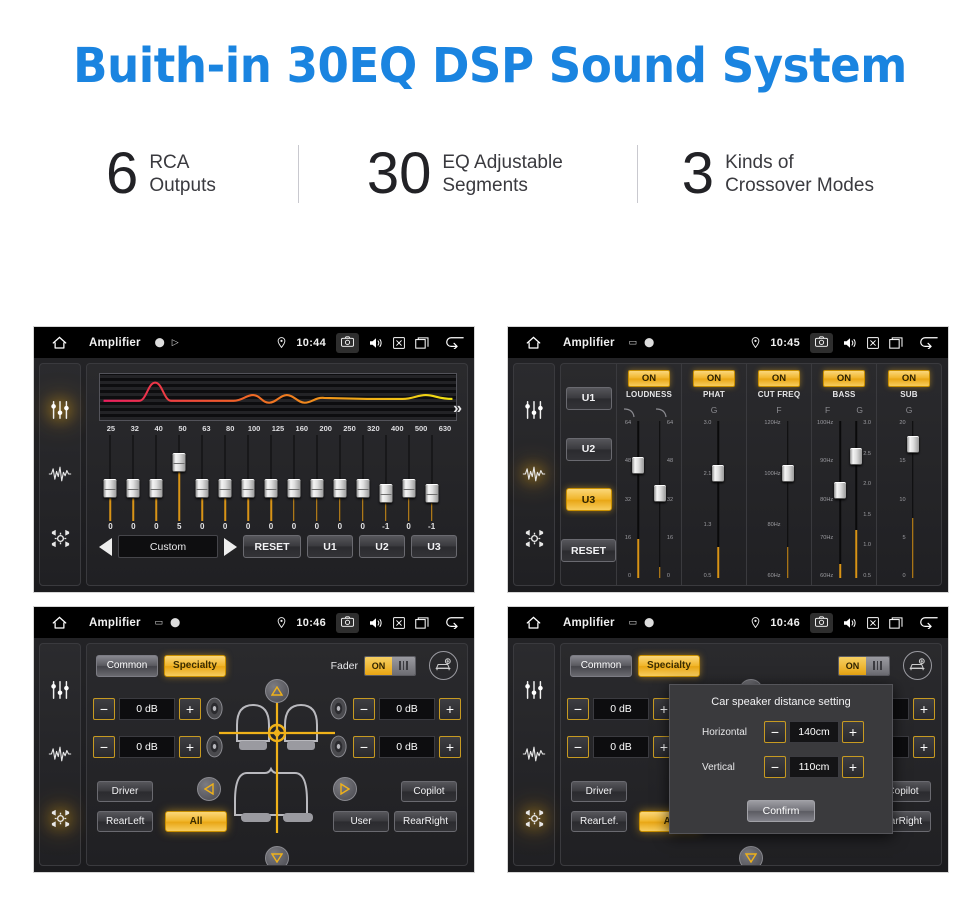 This screenshot has width=980, height=919. I want to click on seat-rearleft-button: RearLeft, so click(125, 821).